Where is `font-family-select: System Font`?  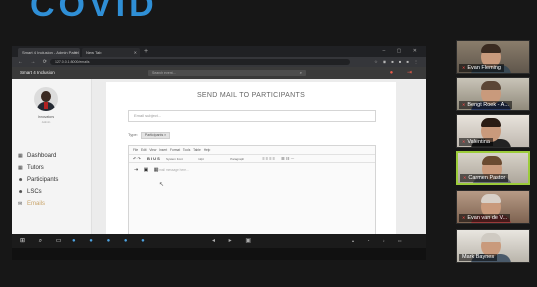
font-family-select: System Font is located at coordinates (179, 159).